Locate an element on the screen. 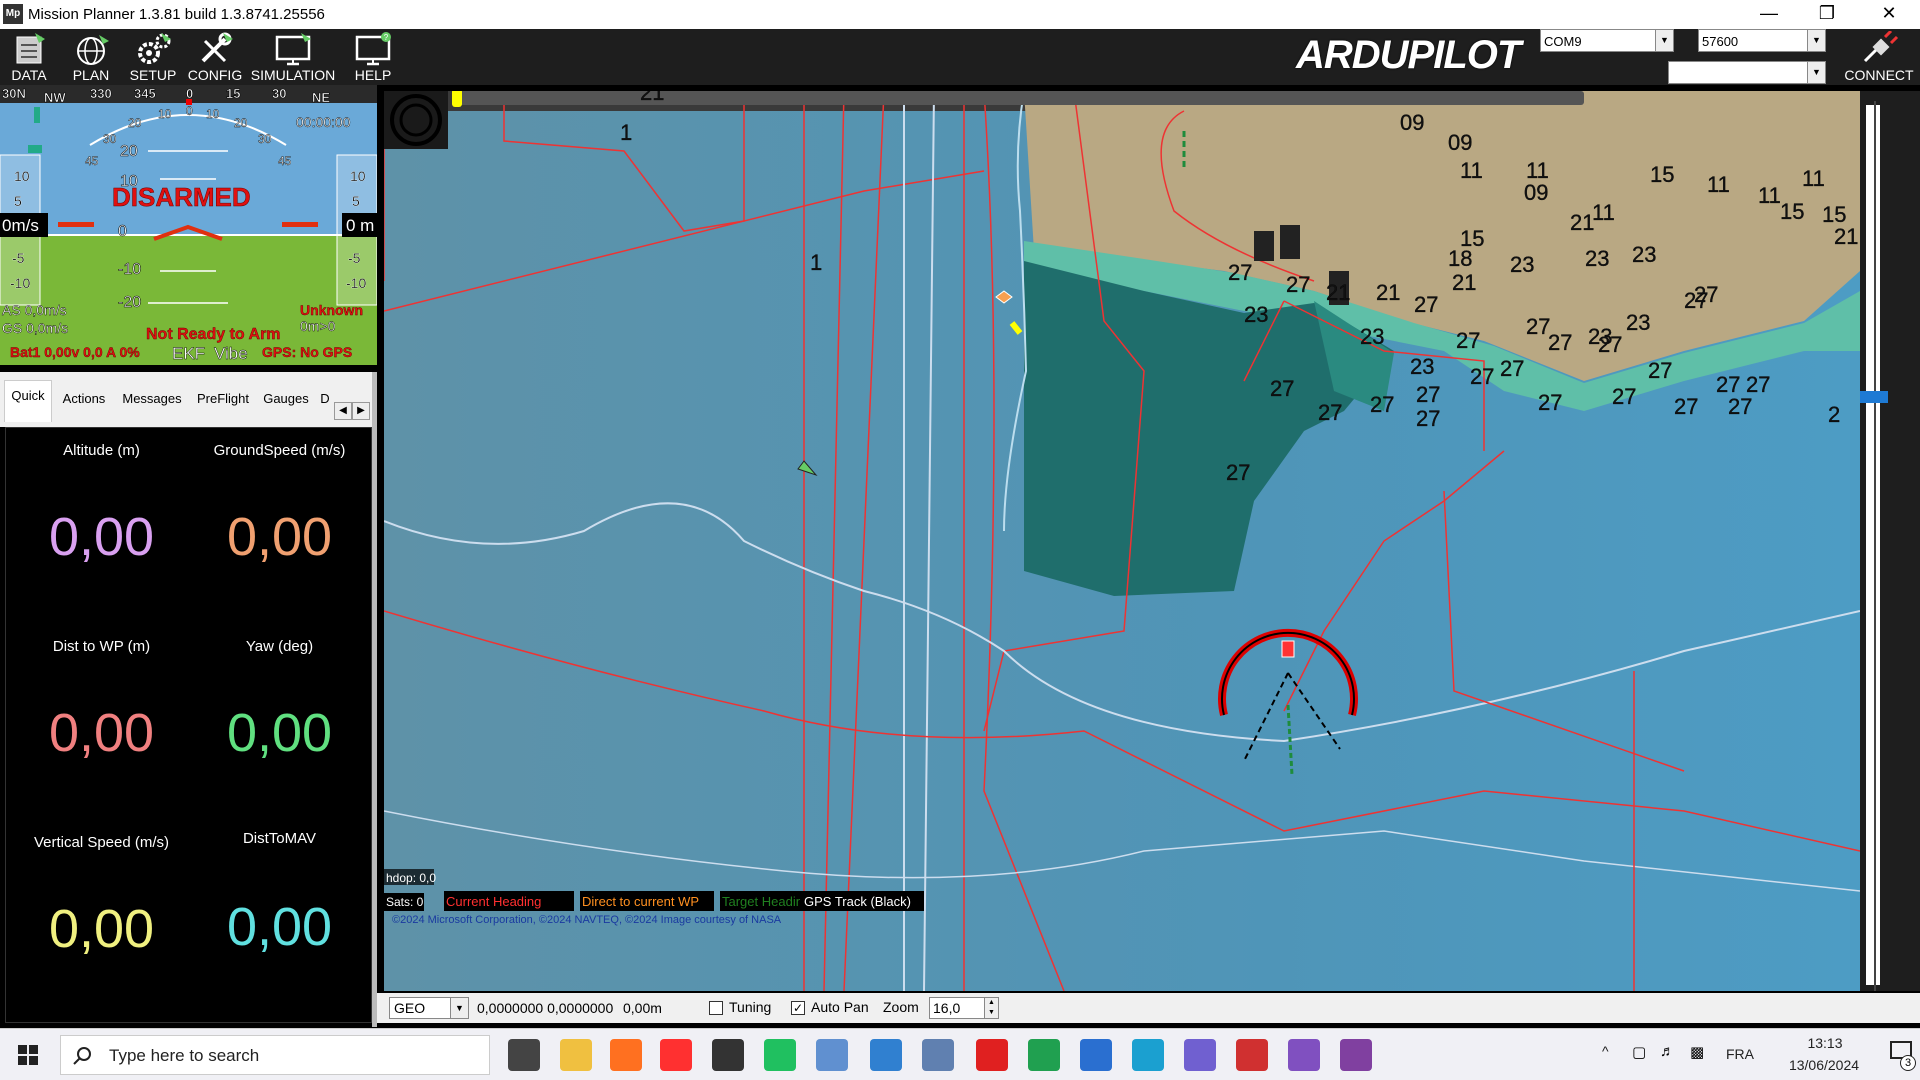  pycharm-icon is located at coordinates (780, 1055).